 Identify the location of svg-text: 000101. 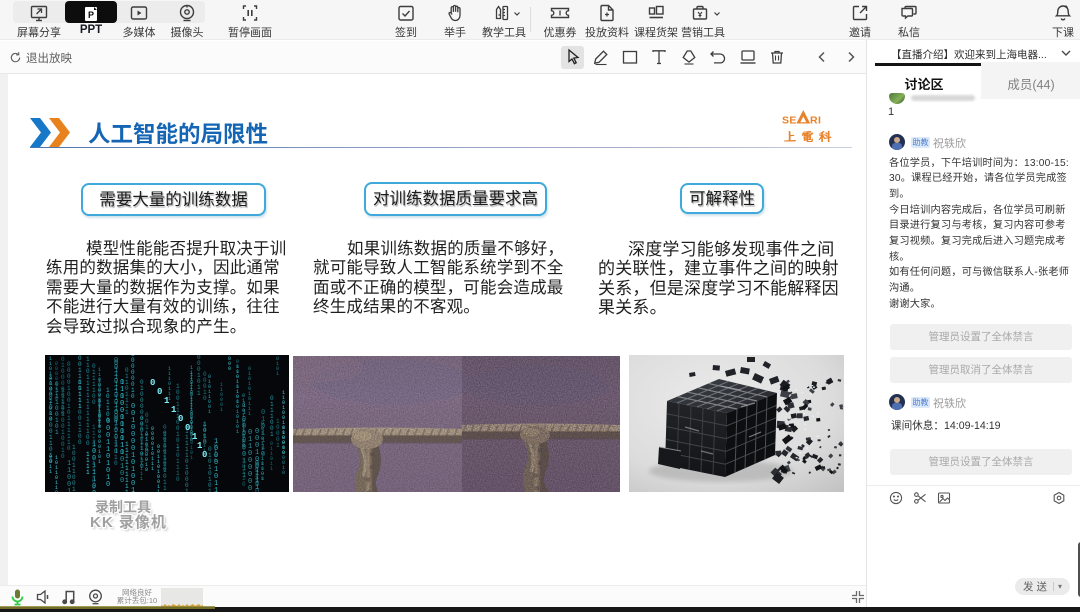
(277, 366).